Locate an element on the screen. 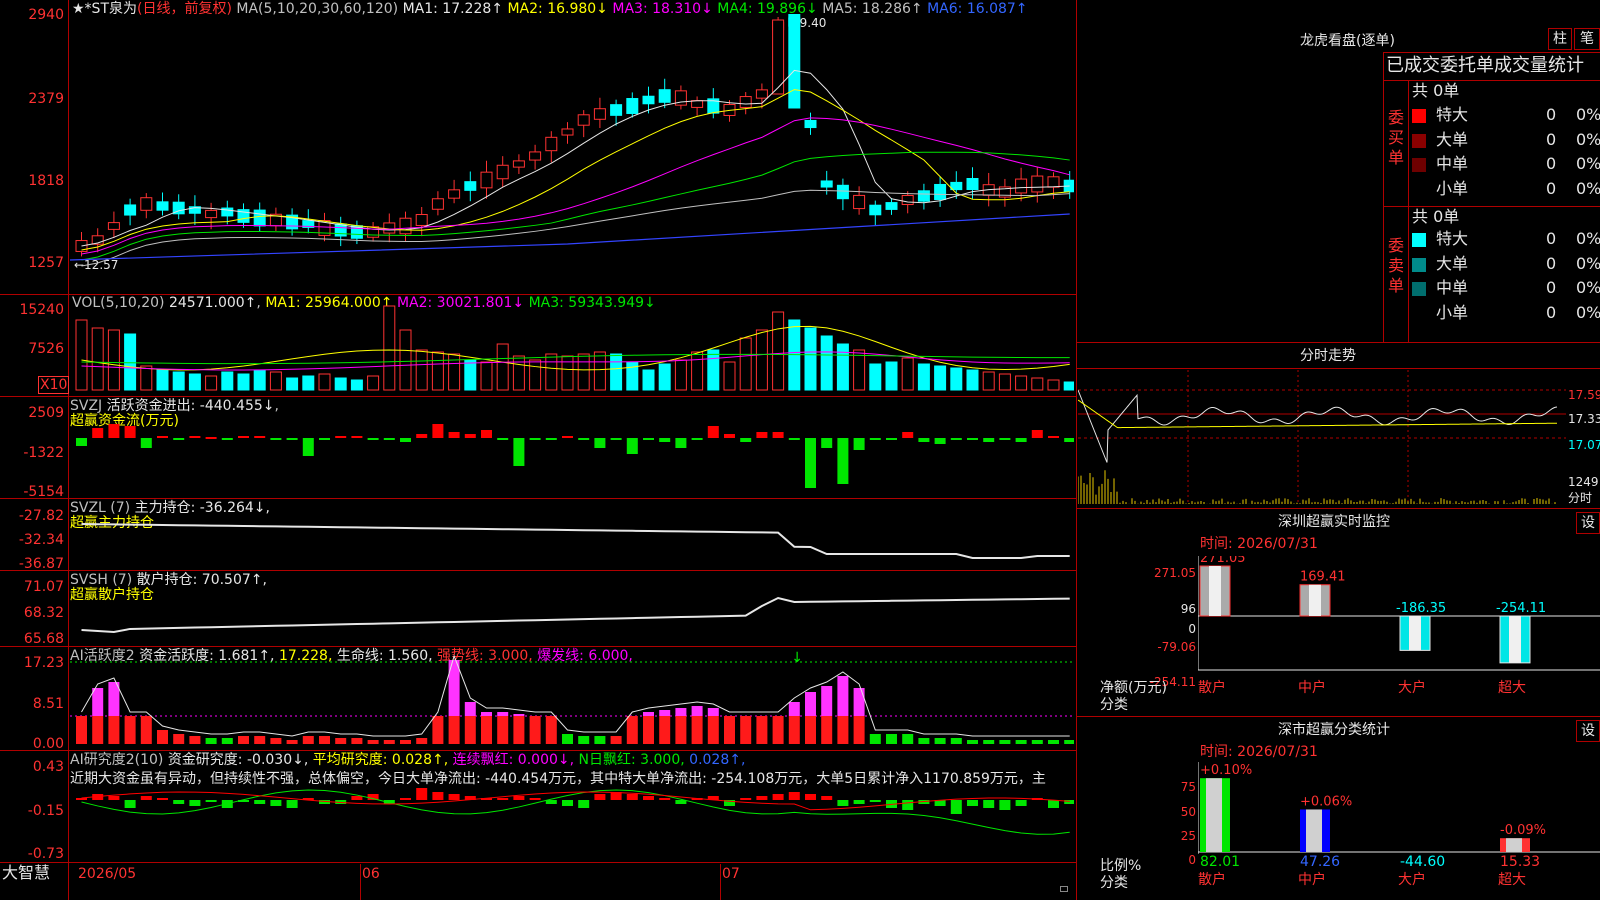  stat-settings-button: 设 is located at coordinates (1588, 731).